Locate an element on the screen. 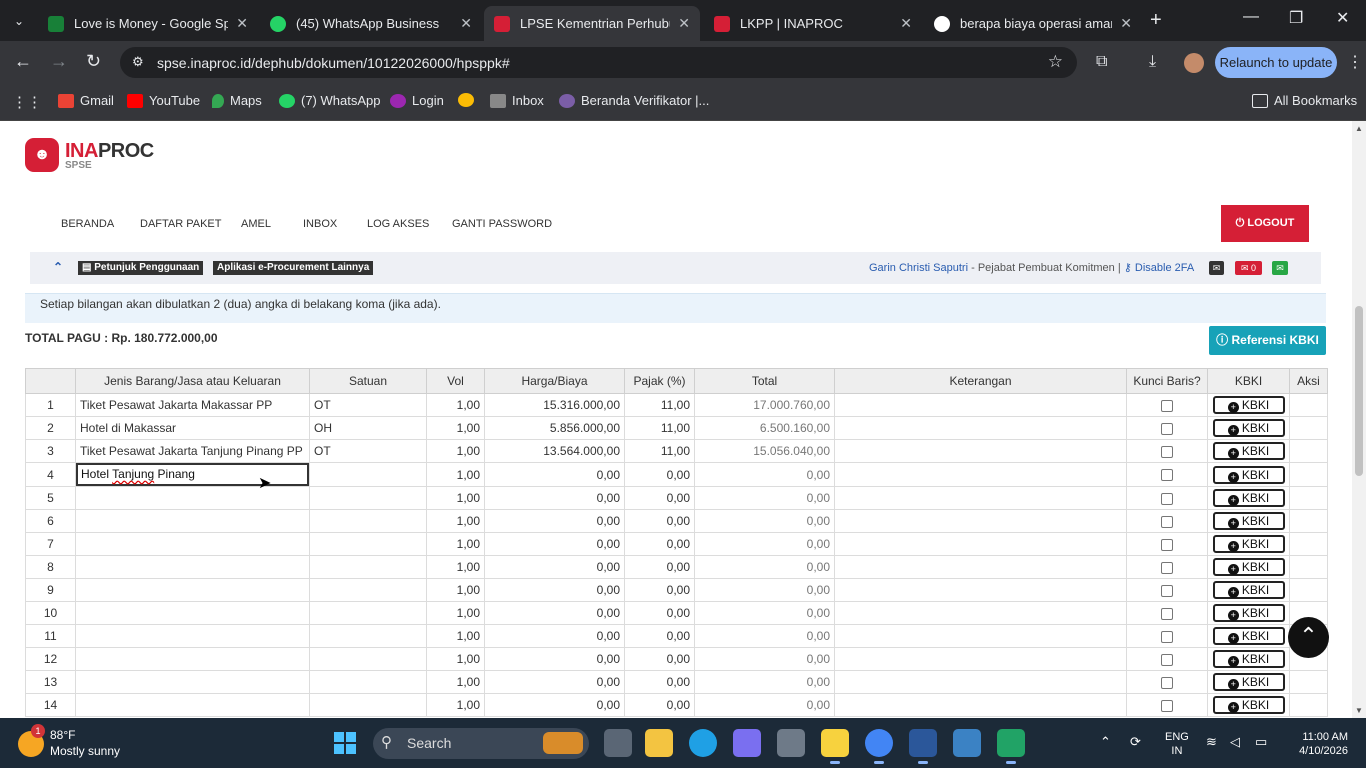 This screenshot has width=1366, height=768. site-info-icon: ⚙ is located at coordinates (138, 62).